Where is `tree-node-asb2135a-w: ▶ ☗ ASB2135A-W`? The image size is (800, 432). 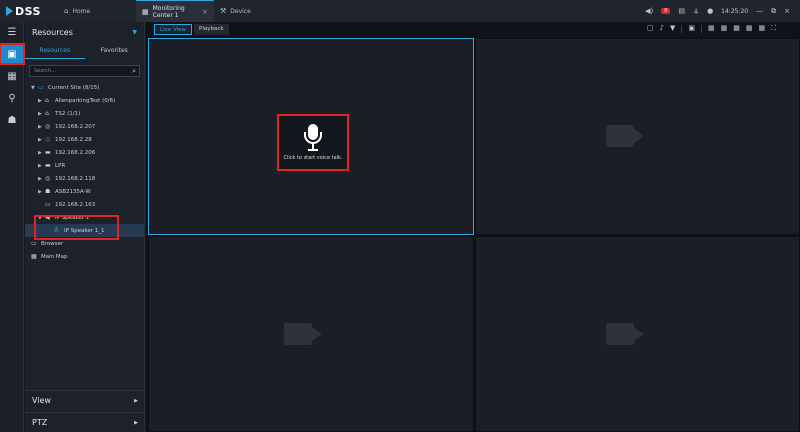
tree-node-asb2135a-w: ▶ ☗ ASB2135A-W is located at coordinates (84, 191).